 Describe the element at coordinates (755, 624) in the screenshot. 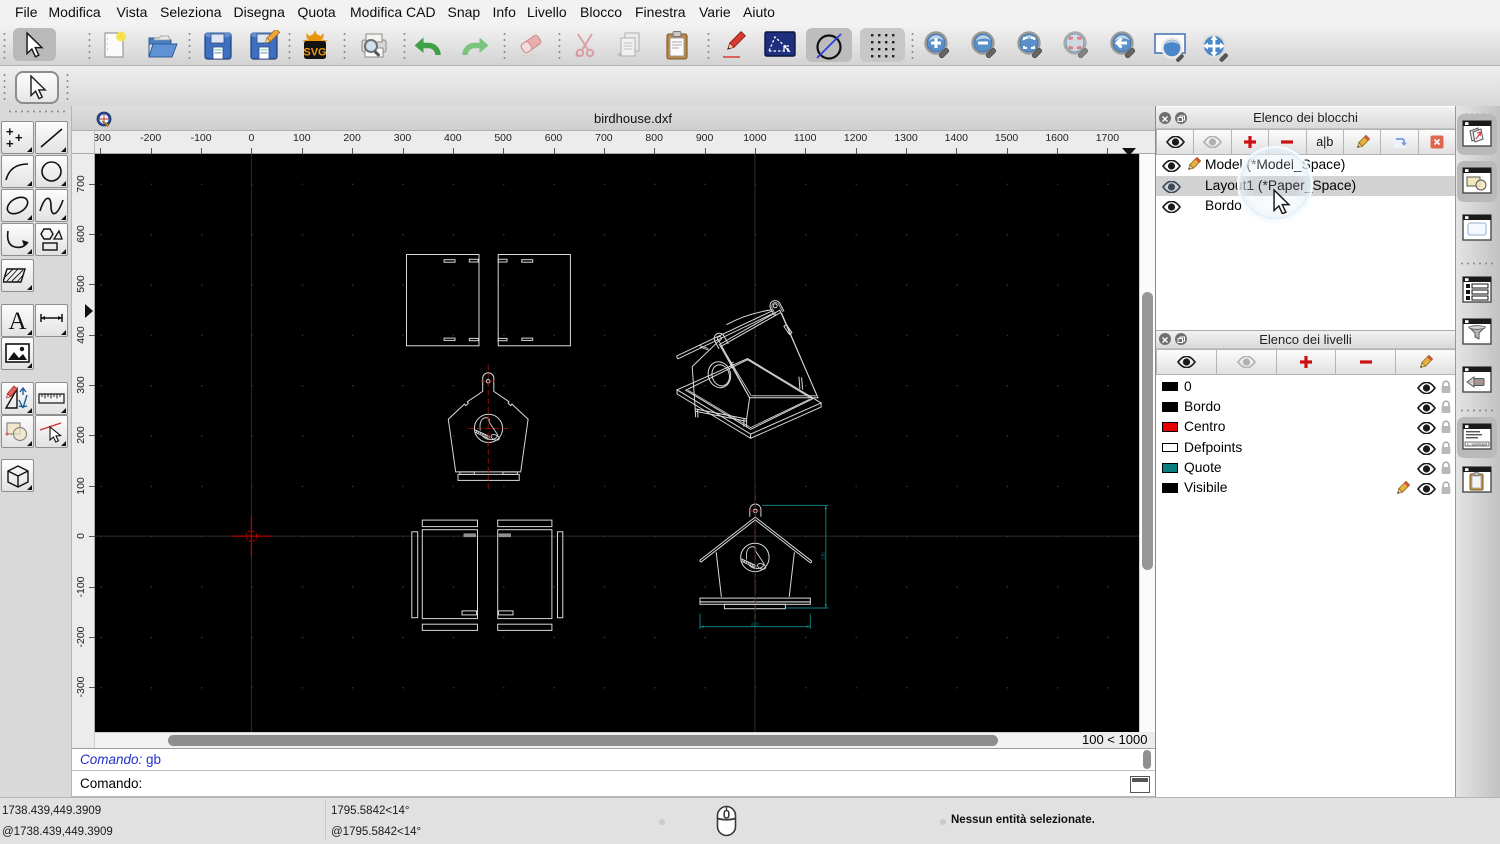

I see `svg-text: 220` at that location.